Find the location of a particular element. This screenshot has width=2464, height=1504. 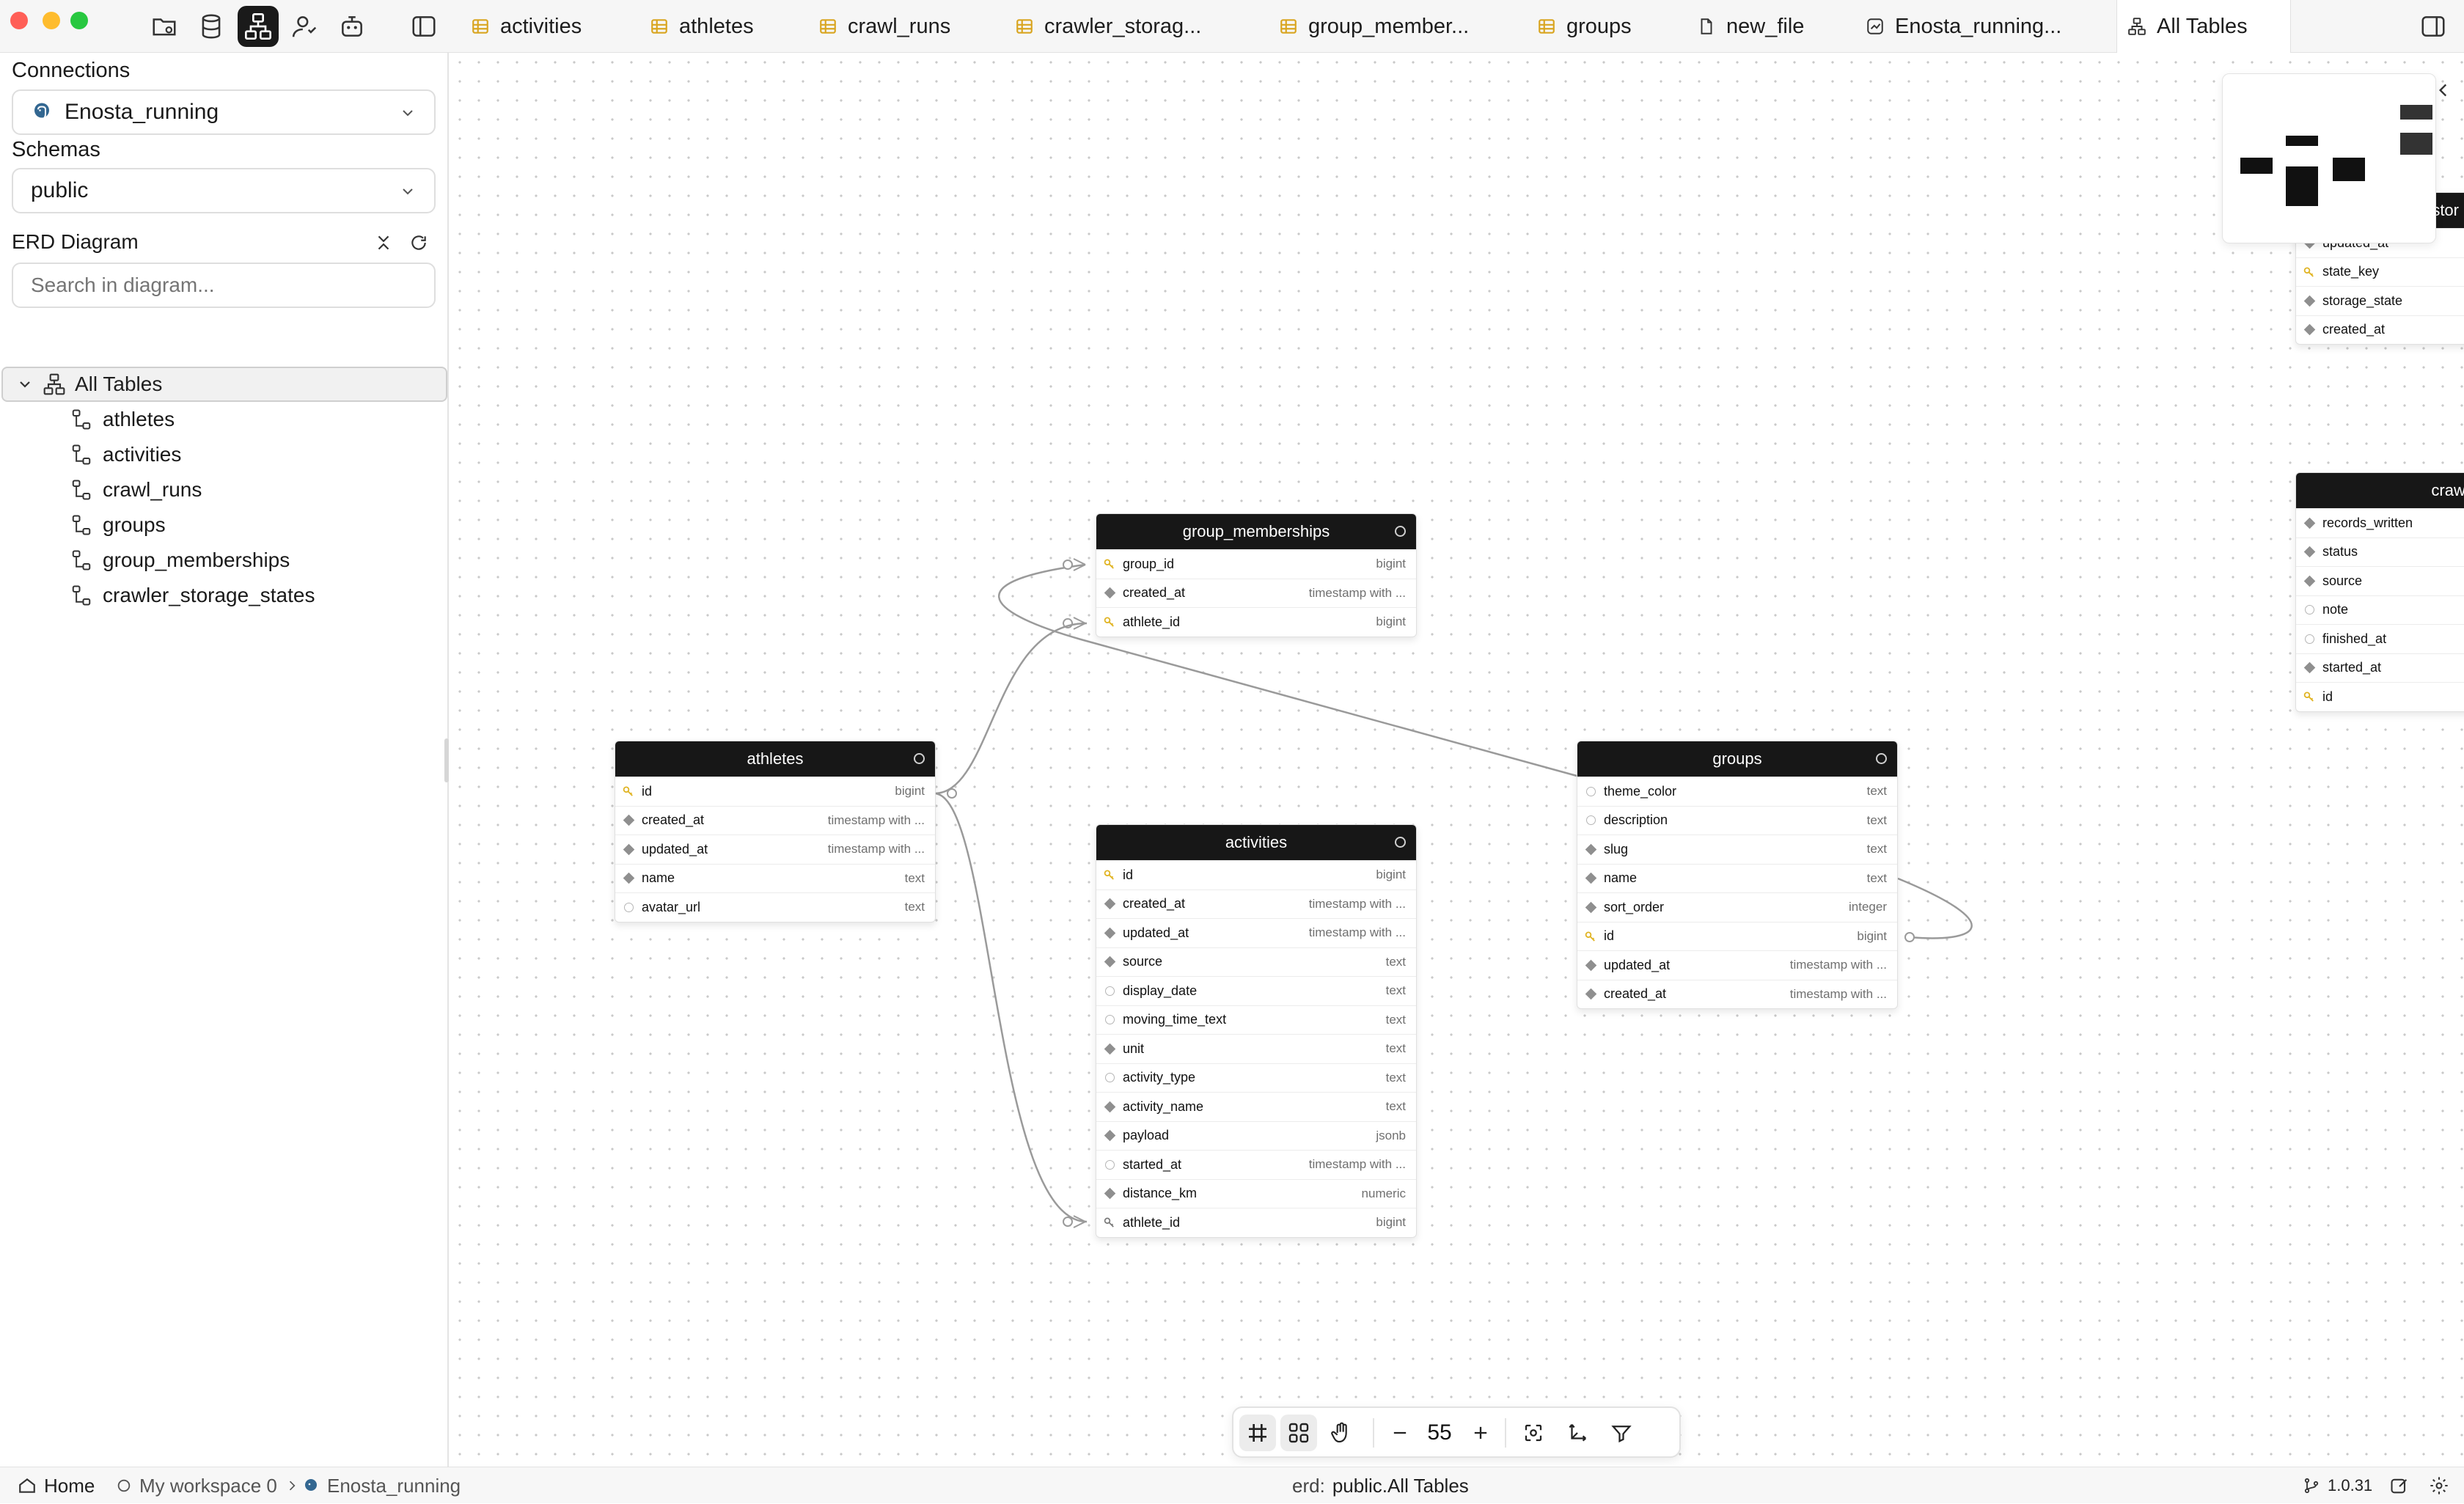

home-link: Home is located at coordinates (56, 1485).